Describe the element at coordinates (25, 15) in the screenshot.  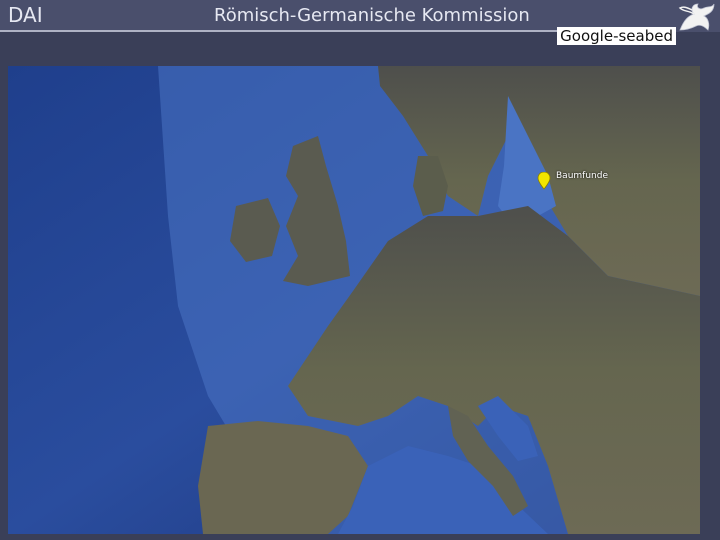
I see `org-abbrev-title: DAI` at that location.